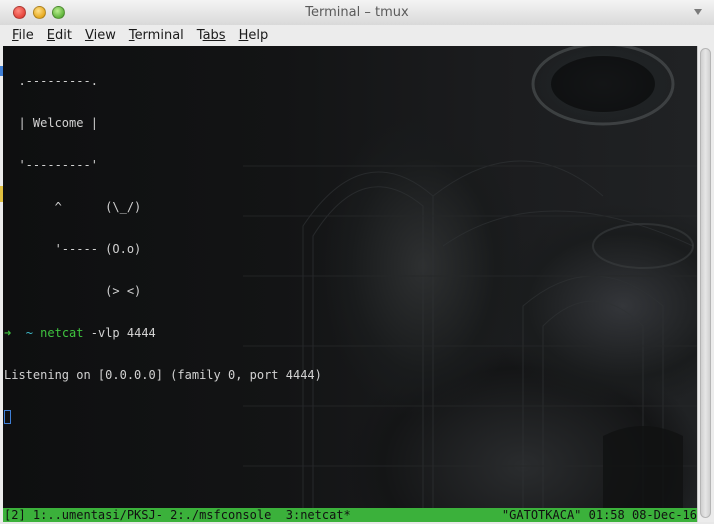 Image resolution: width=714 pixels, height=524 pixels. I want to click on menu-terminal: Terminal, so click(156, 35).